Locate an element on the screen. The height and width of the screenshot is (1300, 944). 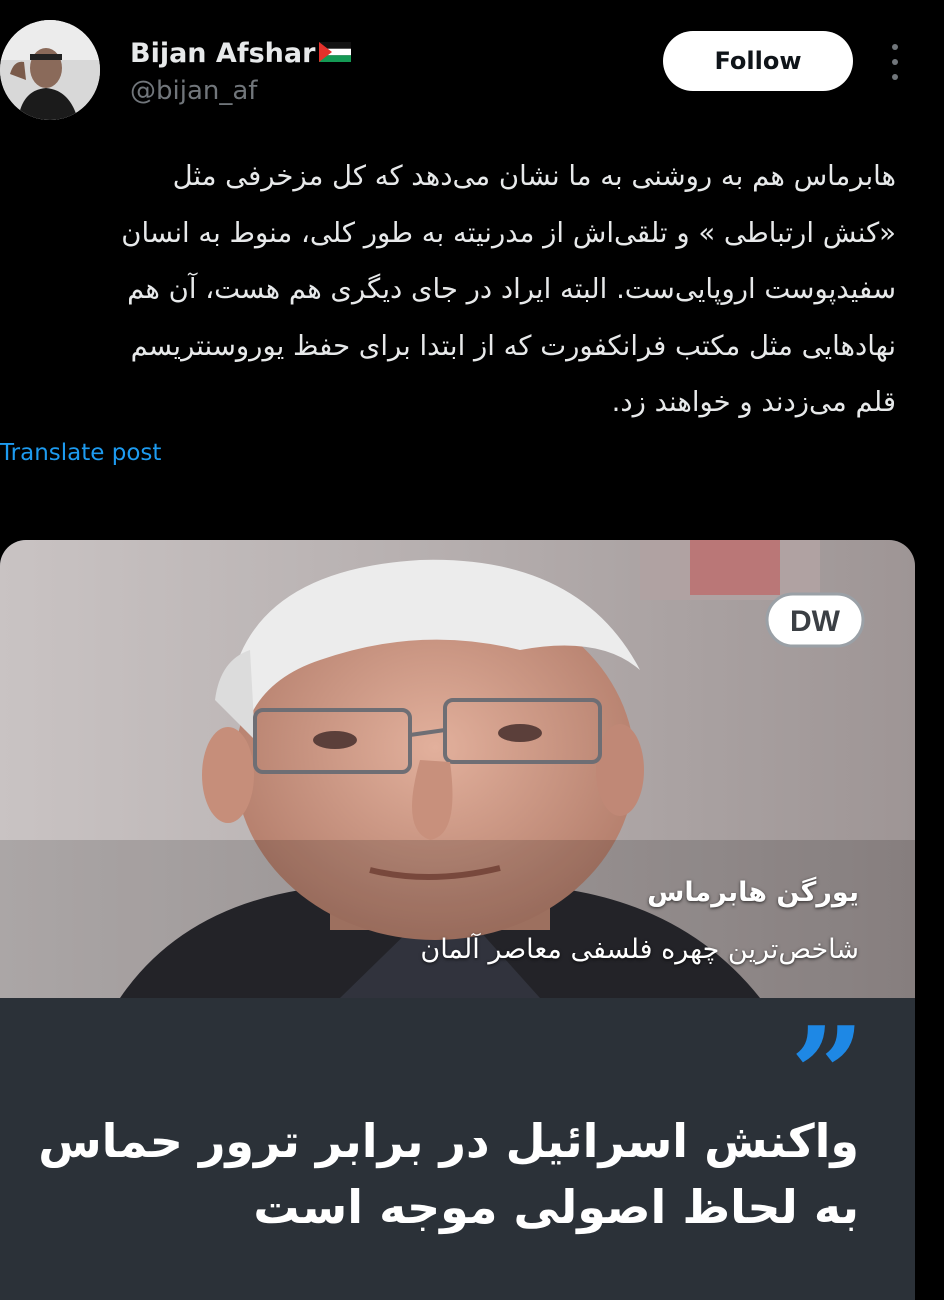
photo-caption-role: شاخص‌ترین چهره فلسفی معاصر آلمان is located at coordinates (639, 949).